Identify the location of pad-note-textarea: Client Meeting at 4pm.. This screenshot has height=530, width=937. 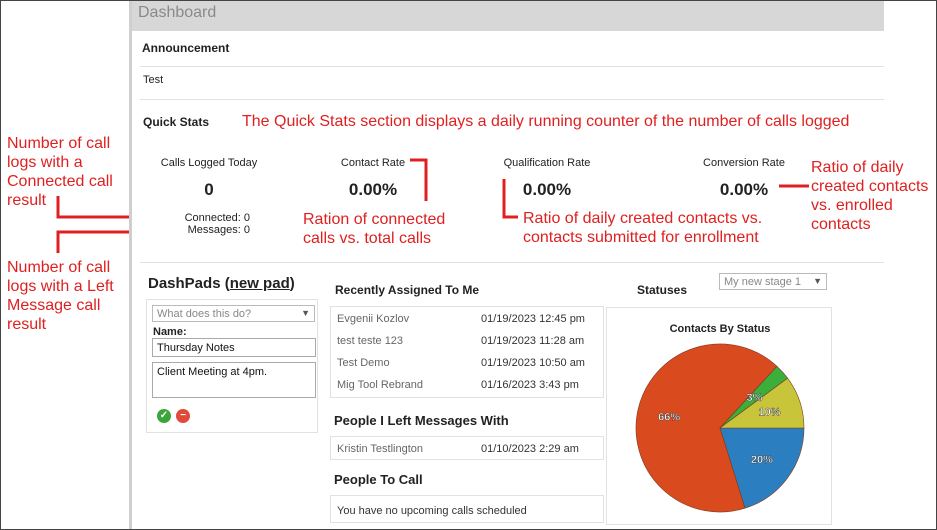
(234, 380).